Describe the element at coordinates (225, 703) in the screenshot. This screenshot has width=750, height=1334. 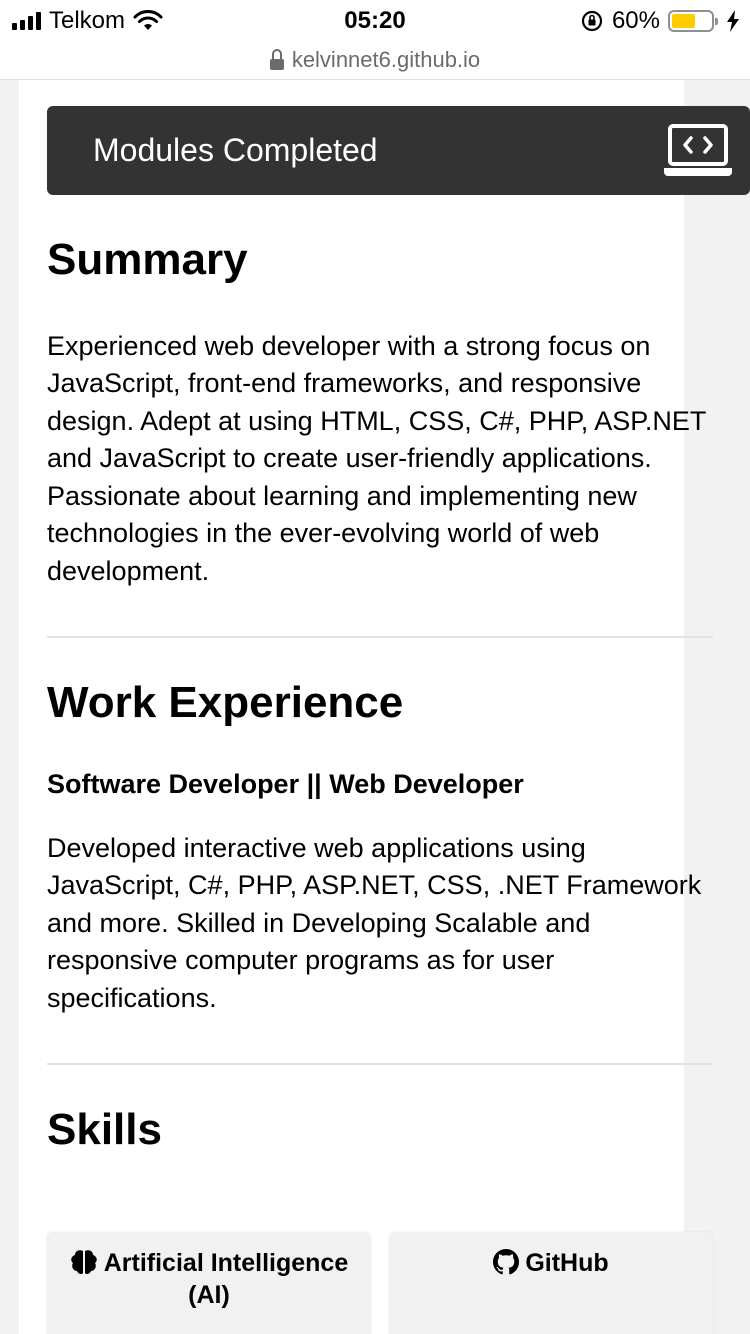
I see `work-experience-heading: Work Experience` at that location.